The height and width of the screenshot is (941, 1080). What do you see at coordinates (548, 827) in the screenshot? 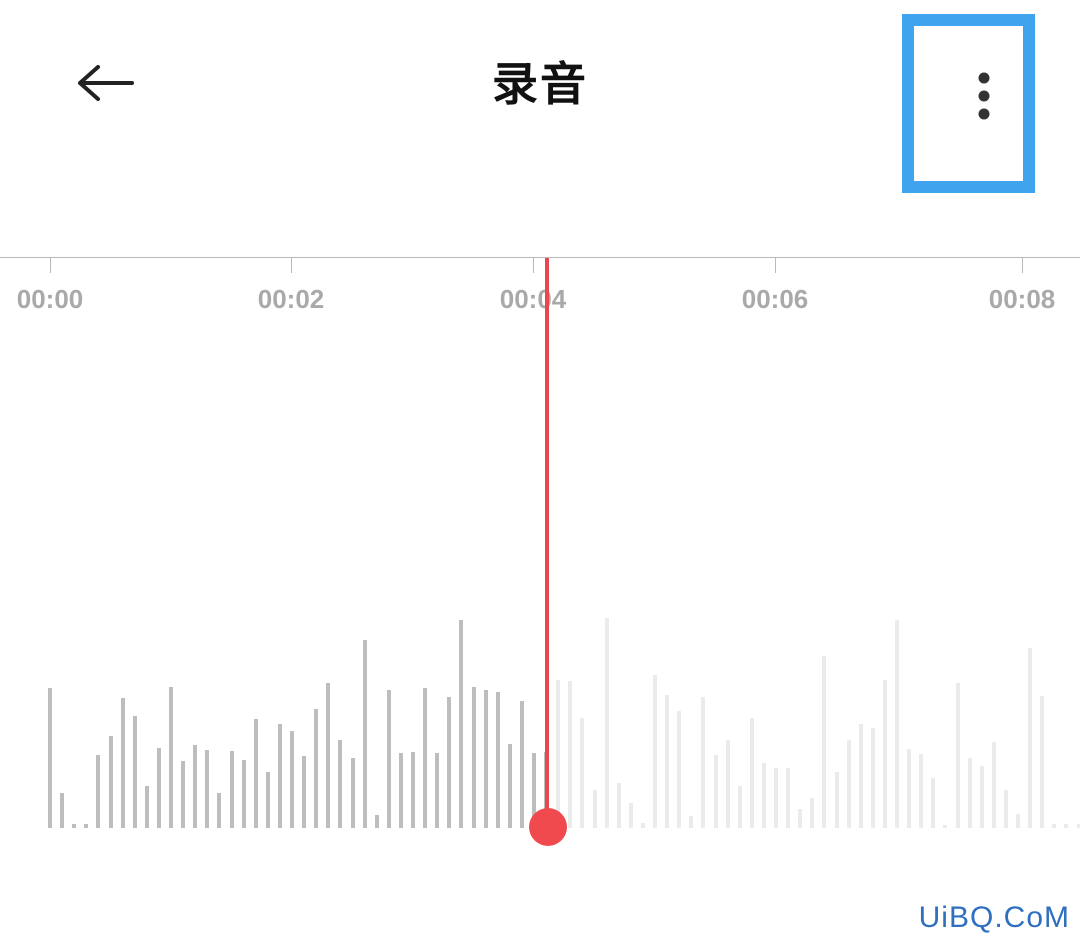
I see `playhead-handle` at bounding box center [548, 827].